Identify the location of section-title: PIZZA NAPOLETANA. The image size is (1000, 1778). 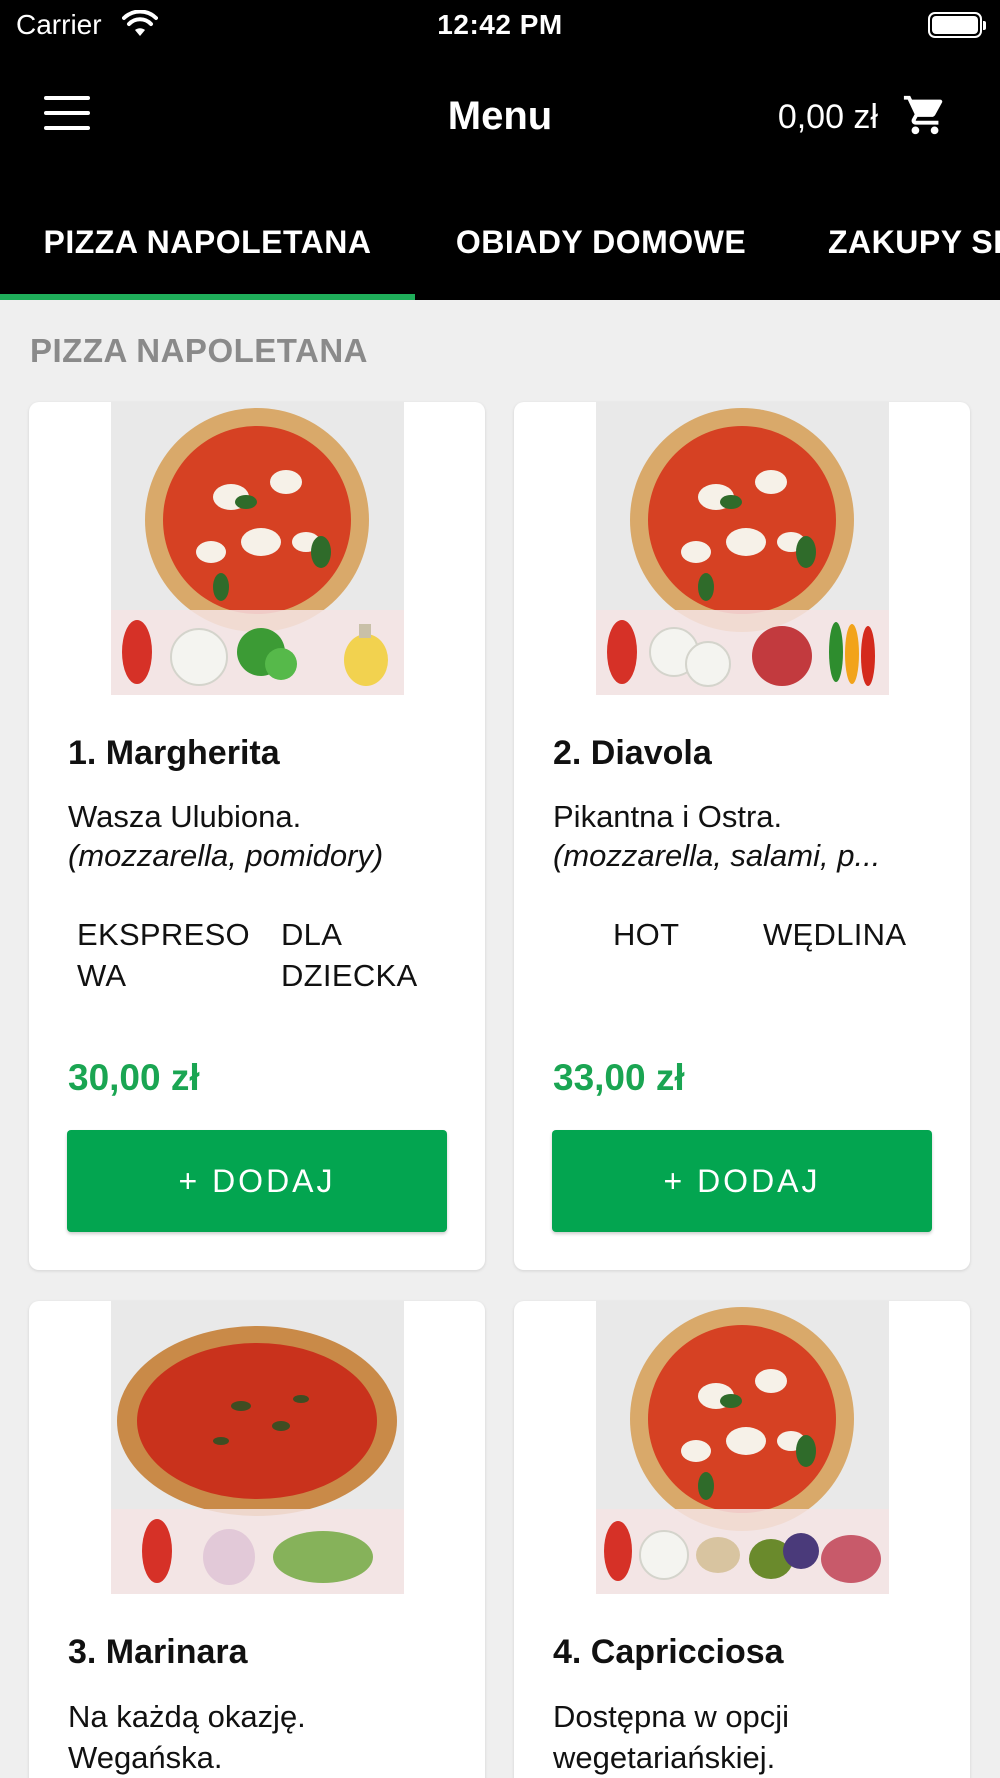
(199, 350).